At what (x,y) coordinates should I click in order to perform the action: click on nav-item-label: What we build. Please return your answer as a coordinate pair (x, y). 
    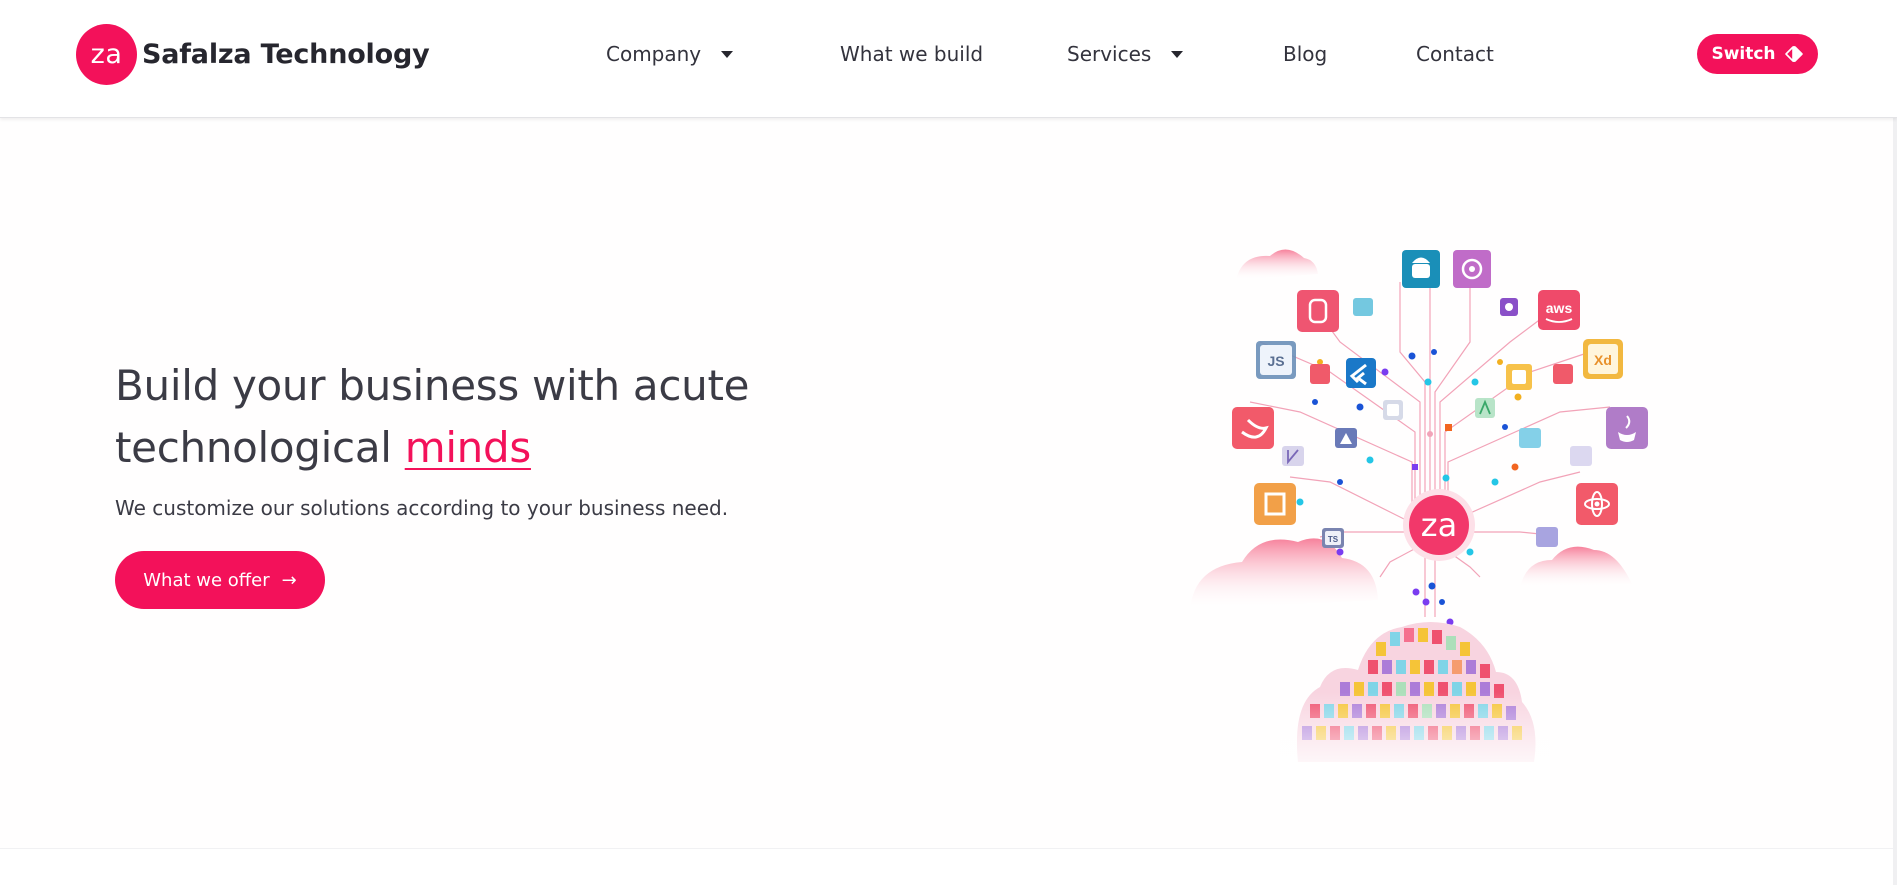
    Looking at the image, I should click on (912, 54).